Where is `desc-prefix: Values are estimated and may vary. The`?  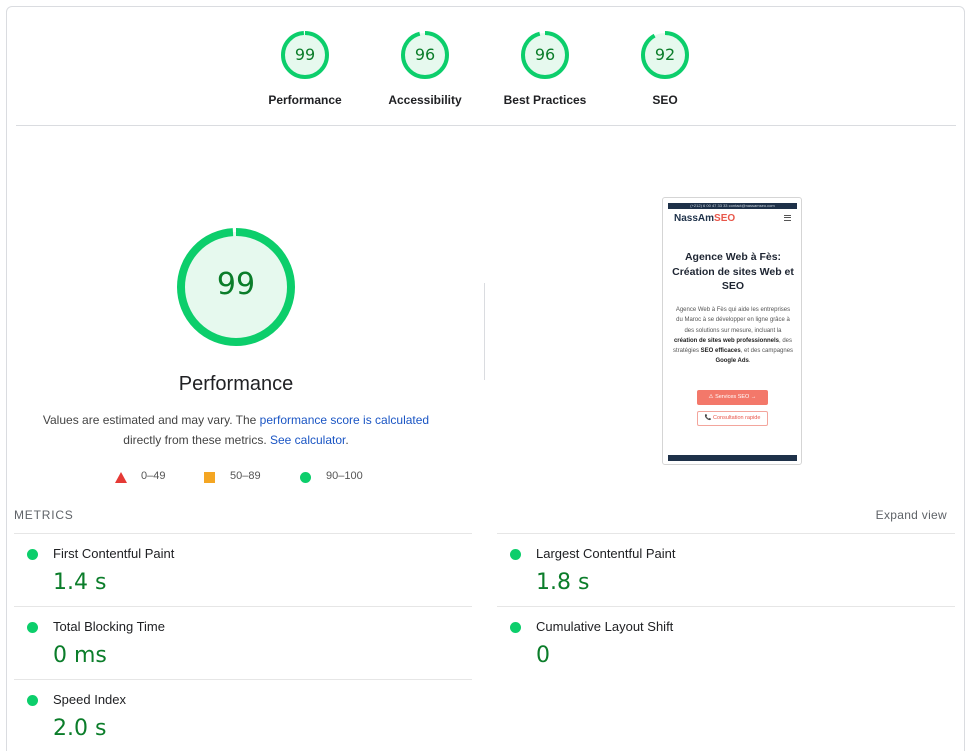
desc-prefix: Values are estimated and may vary. The is located at coordinates (151, 420).